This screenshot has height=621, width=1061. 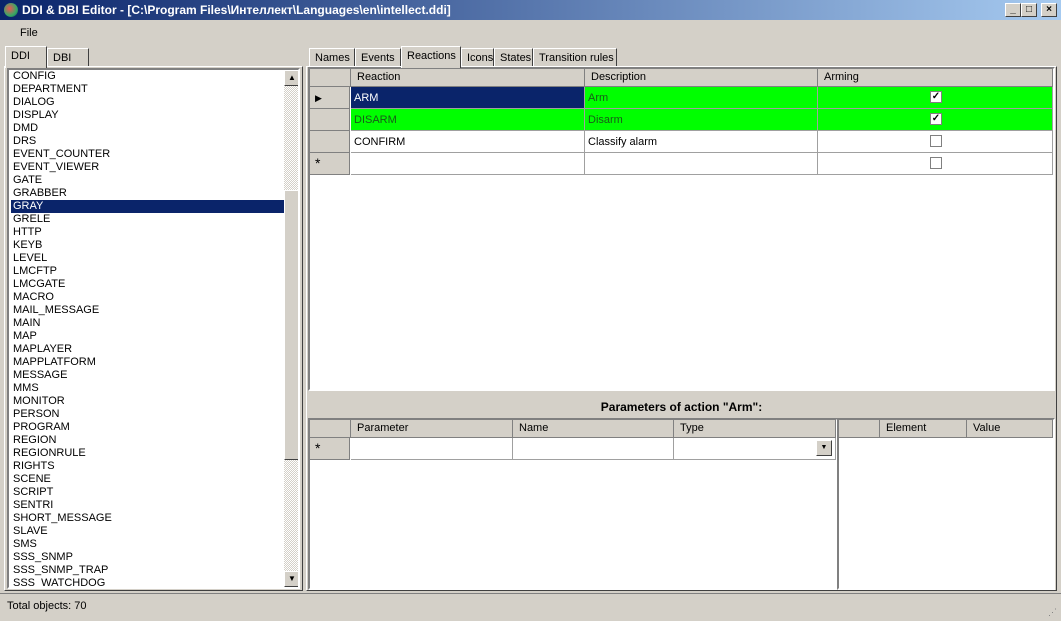 I want to click on minimize-button: _, so click(x=1013, y=10).